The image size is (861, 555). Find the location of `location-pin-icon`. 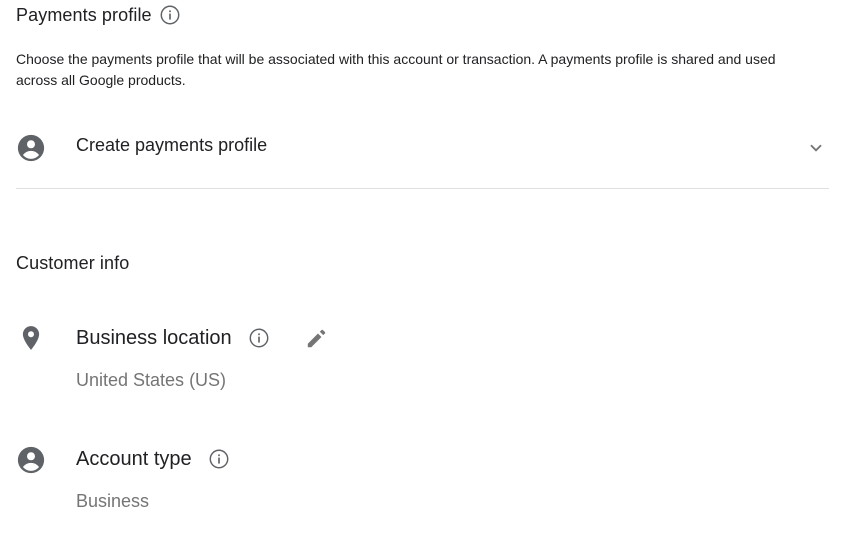

location-pin-icon is located at coordinates (31, 338).